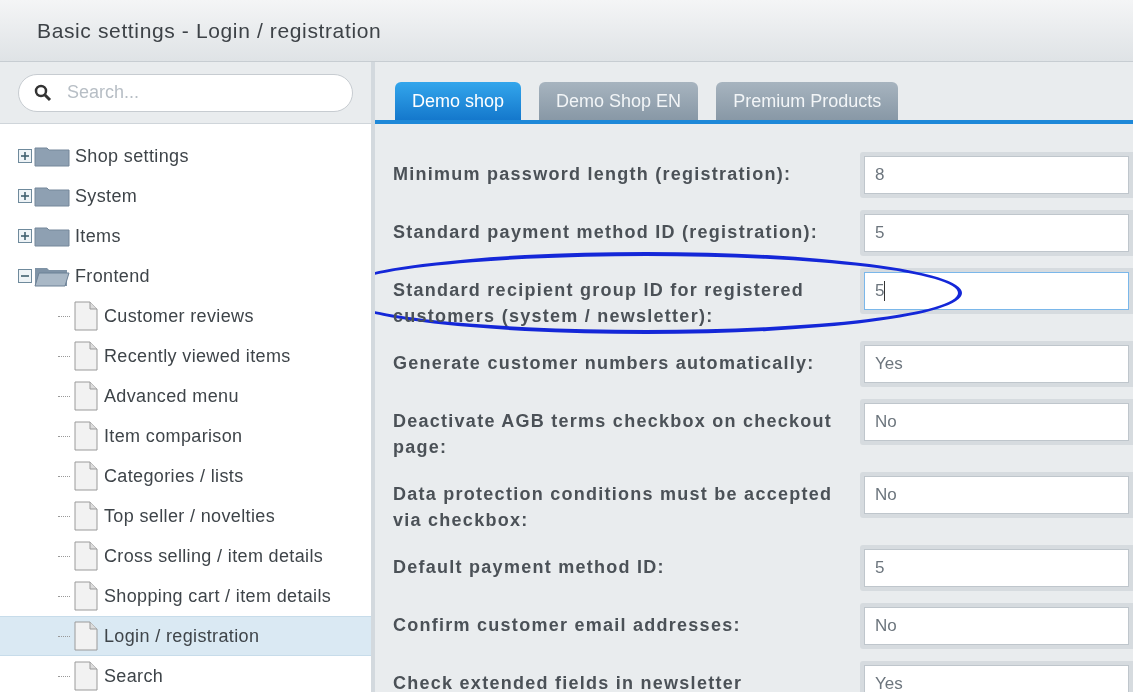  Describe the element at coordinates (106, 196) in the screenshot. I see `tree-item: System` at that location.